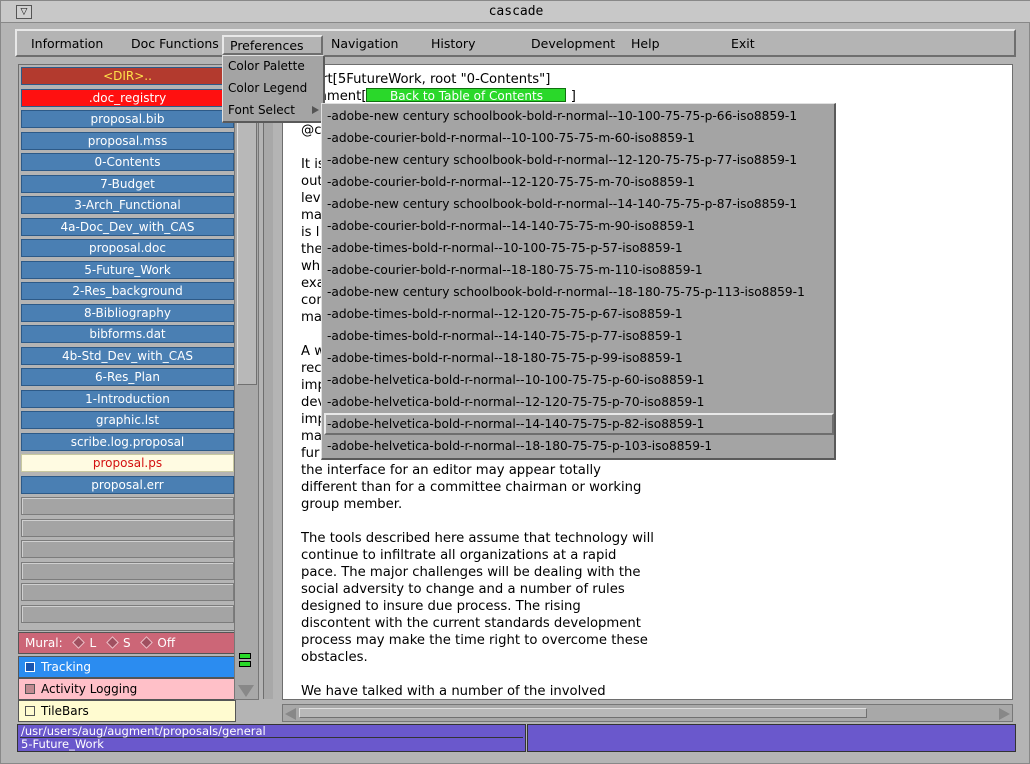 The image size is (1030, 764). I want to click on menu-help: Help, so click(645, 45).